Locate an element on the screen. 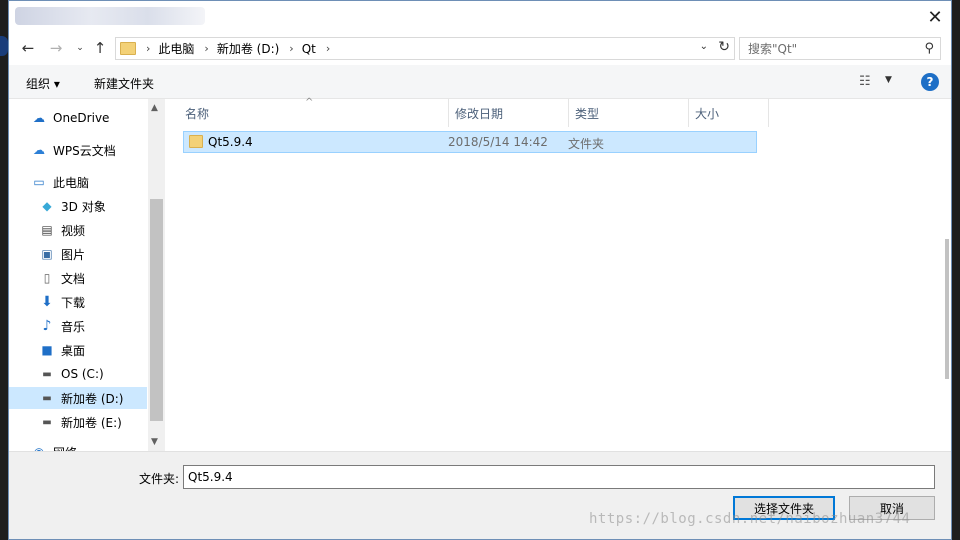  sidebar-item-documents: ▯ 文档 is located at coordinates (78, 278).